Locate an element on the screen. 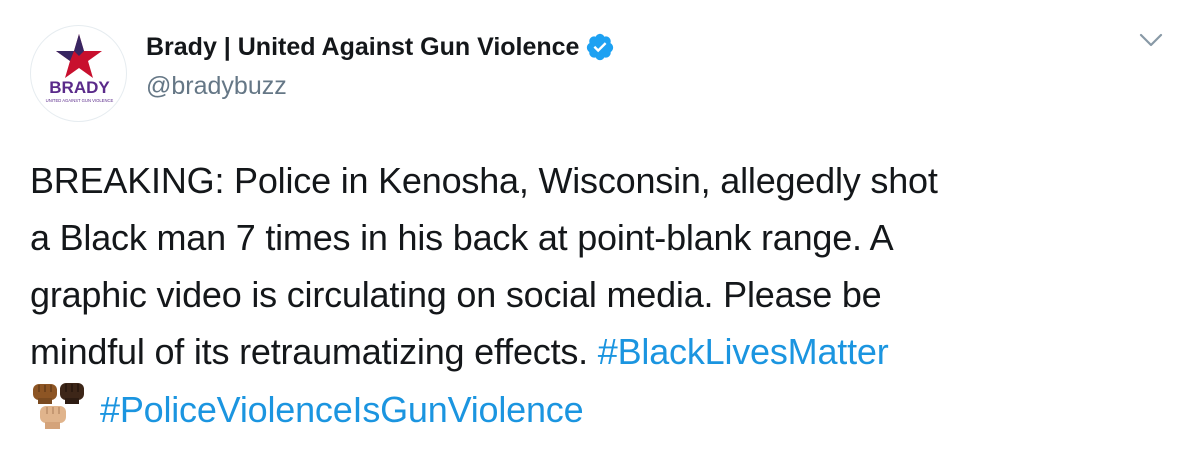  handle: @bradybuzz is located at coordinates (216, 86).